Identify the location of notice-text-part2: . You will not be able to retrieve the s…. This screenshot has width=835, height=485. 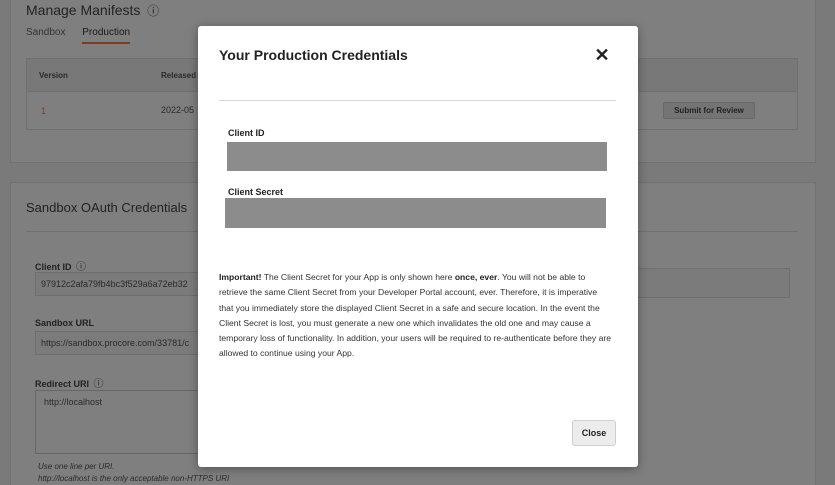
(415, 315).